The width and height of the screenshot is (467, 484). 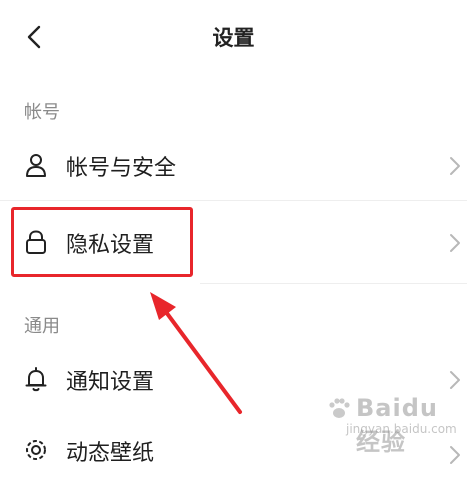 I want to click on settings-row-label: 通知设置, so click(x=110, y=382).